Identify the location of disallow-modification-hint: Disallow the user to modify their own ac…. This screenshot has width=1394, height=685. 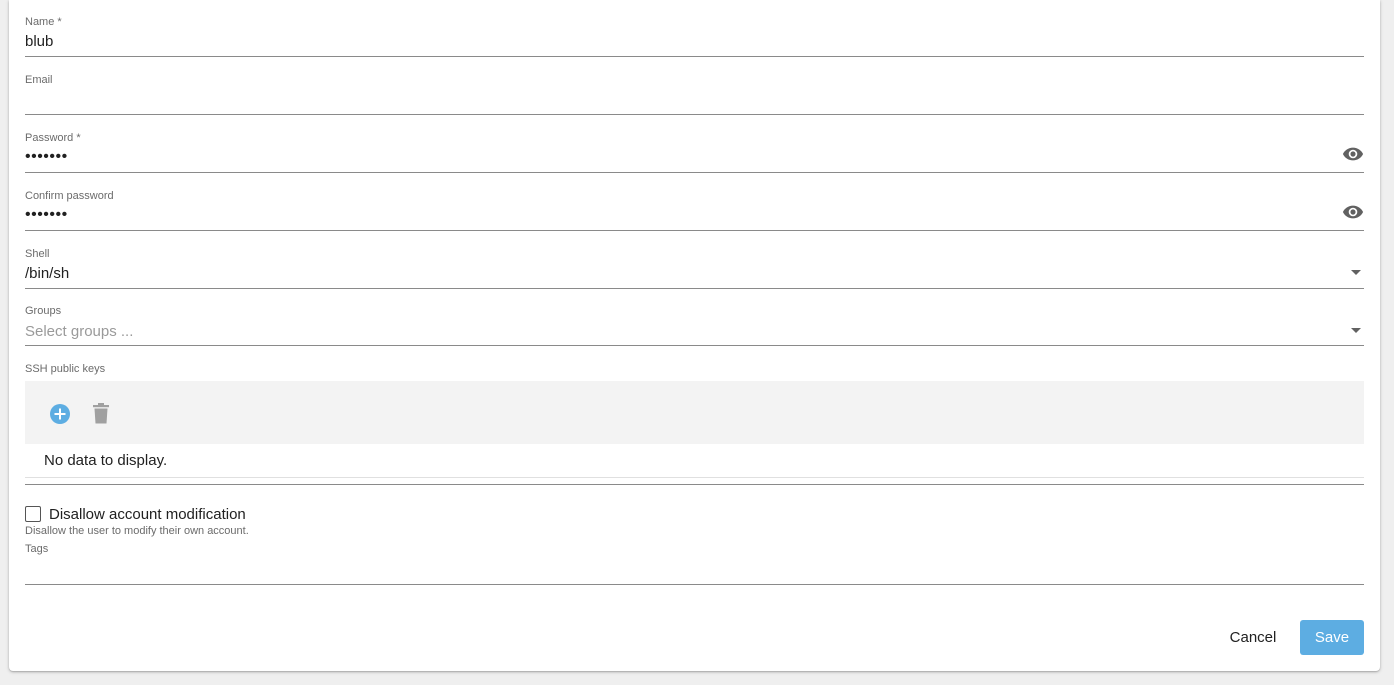
(137, 531).